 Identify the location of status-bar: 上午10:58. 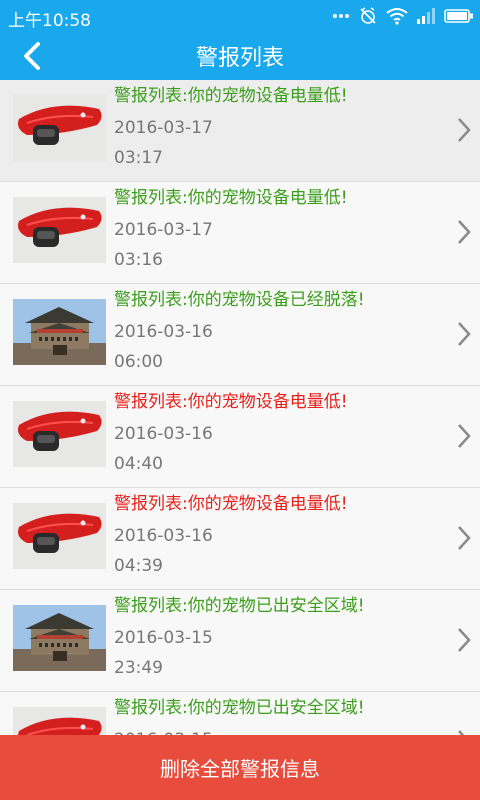
(240, 16).